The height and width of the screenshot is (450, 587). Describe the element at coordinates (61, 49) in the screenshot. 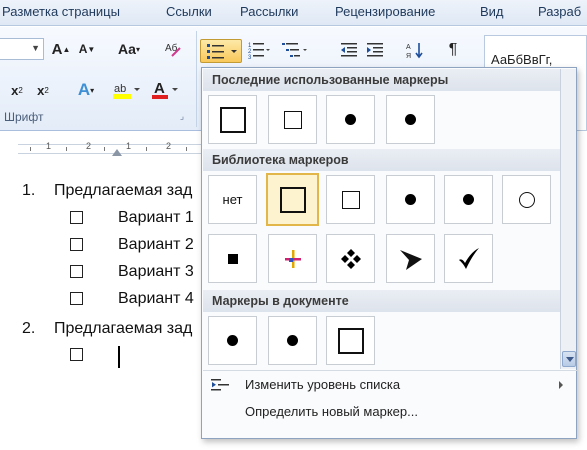

I see `grow-font-icon: A ▲` at that location.